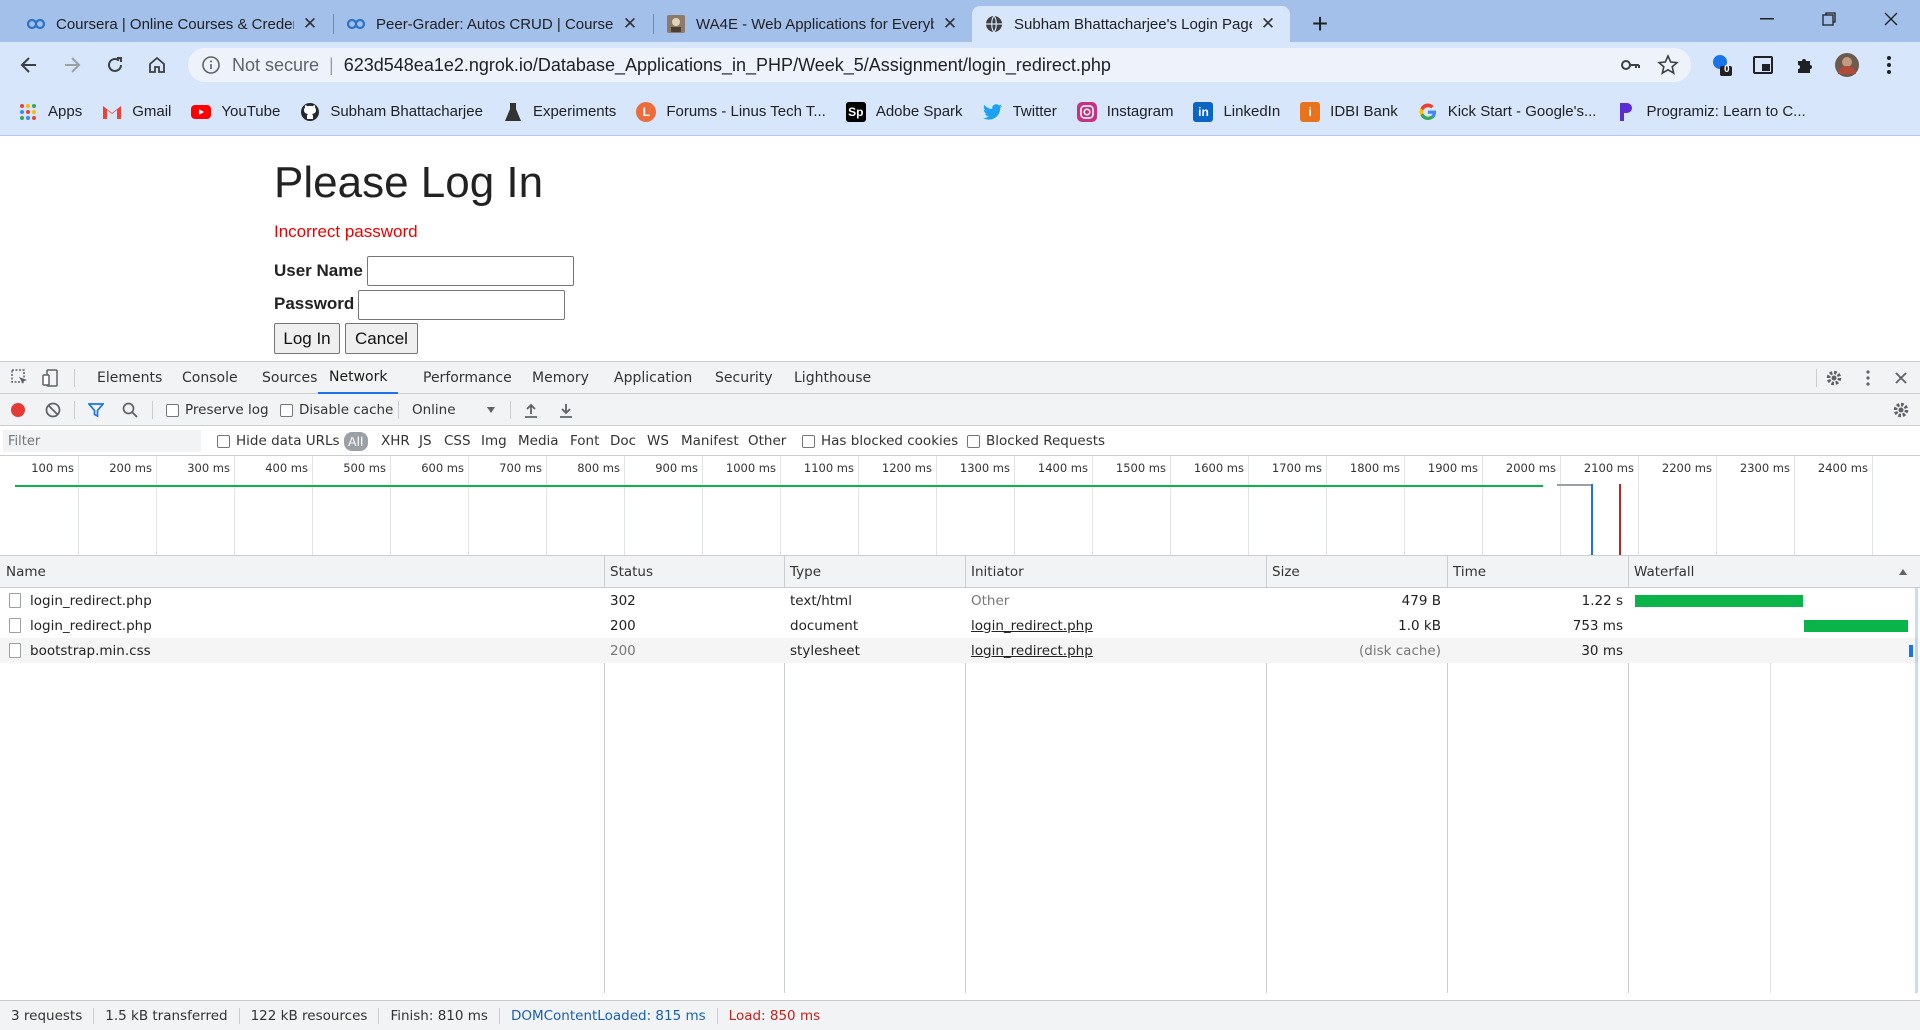 The image size is (1920, 1030). Describe the element at coordinates (235, 112) in the screenshot. I see `bookmark-youtube: YouTube` at that location.